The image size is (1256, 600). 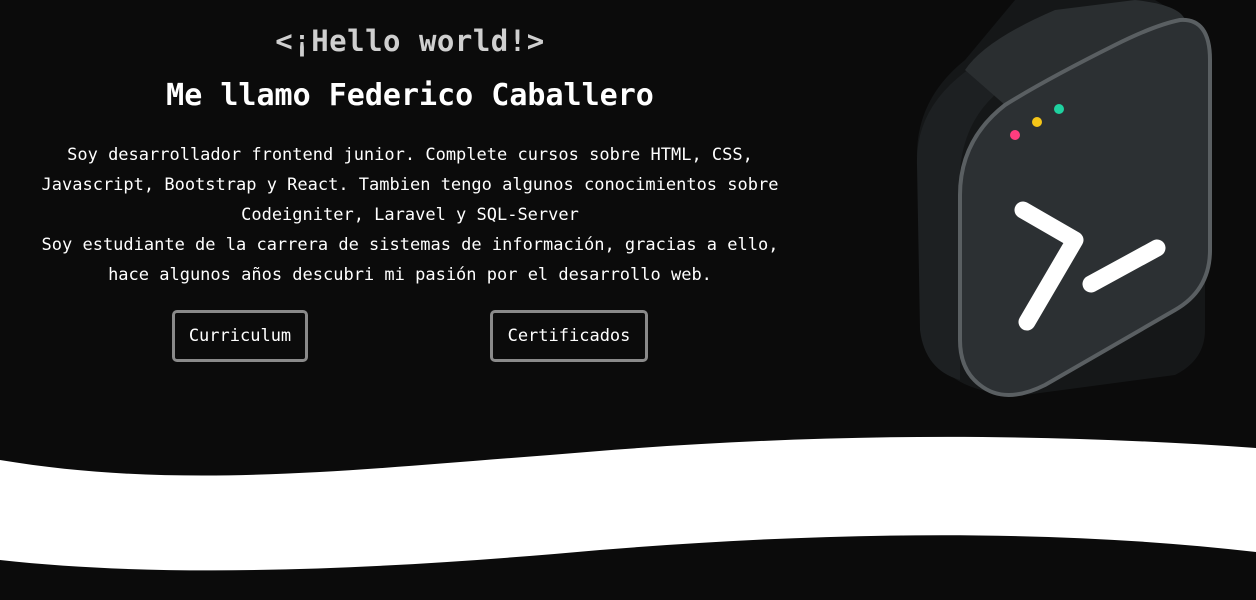 What do you see at coordinates (410, 95) in the screenshot?
I see `name-heading: Me llamo Federico Caballero` at bounding box center [410, 95].